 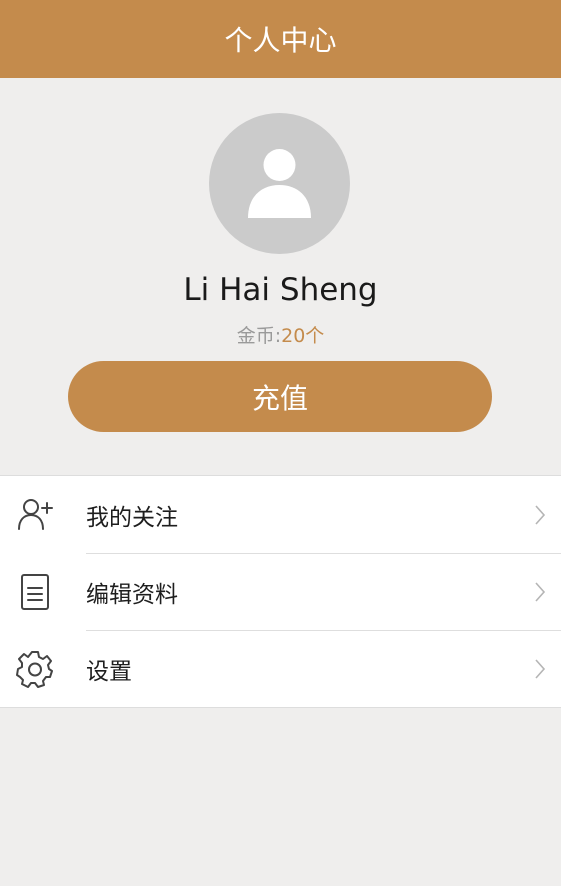 What do you see at coordinates (280, 668) in the screenshot?
I see `menu-item-settings: 设置` at bounding box center [280, 668].